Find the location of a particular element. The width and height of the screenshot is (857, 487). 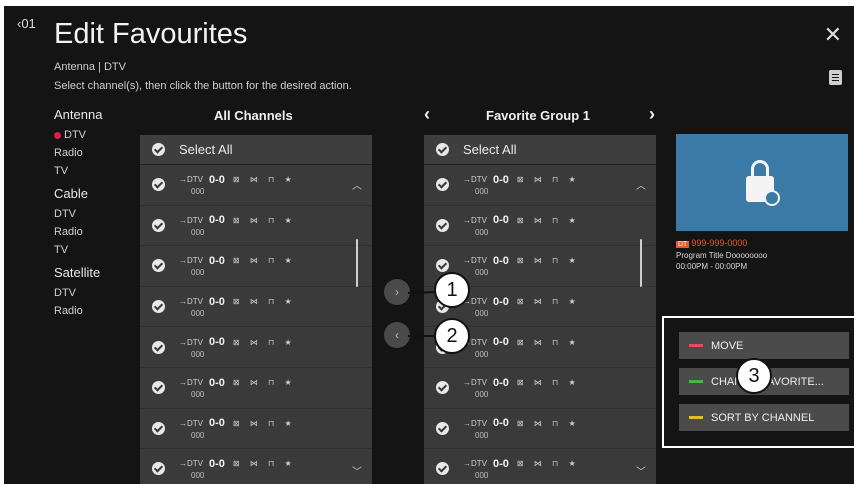

move-button: MOVE is located at coordinates (764, 345).